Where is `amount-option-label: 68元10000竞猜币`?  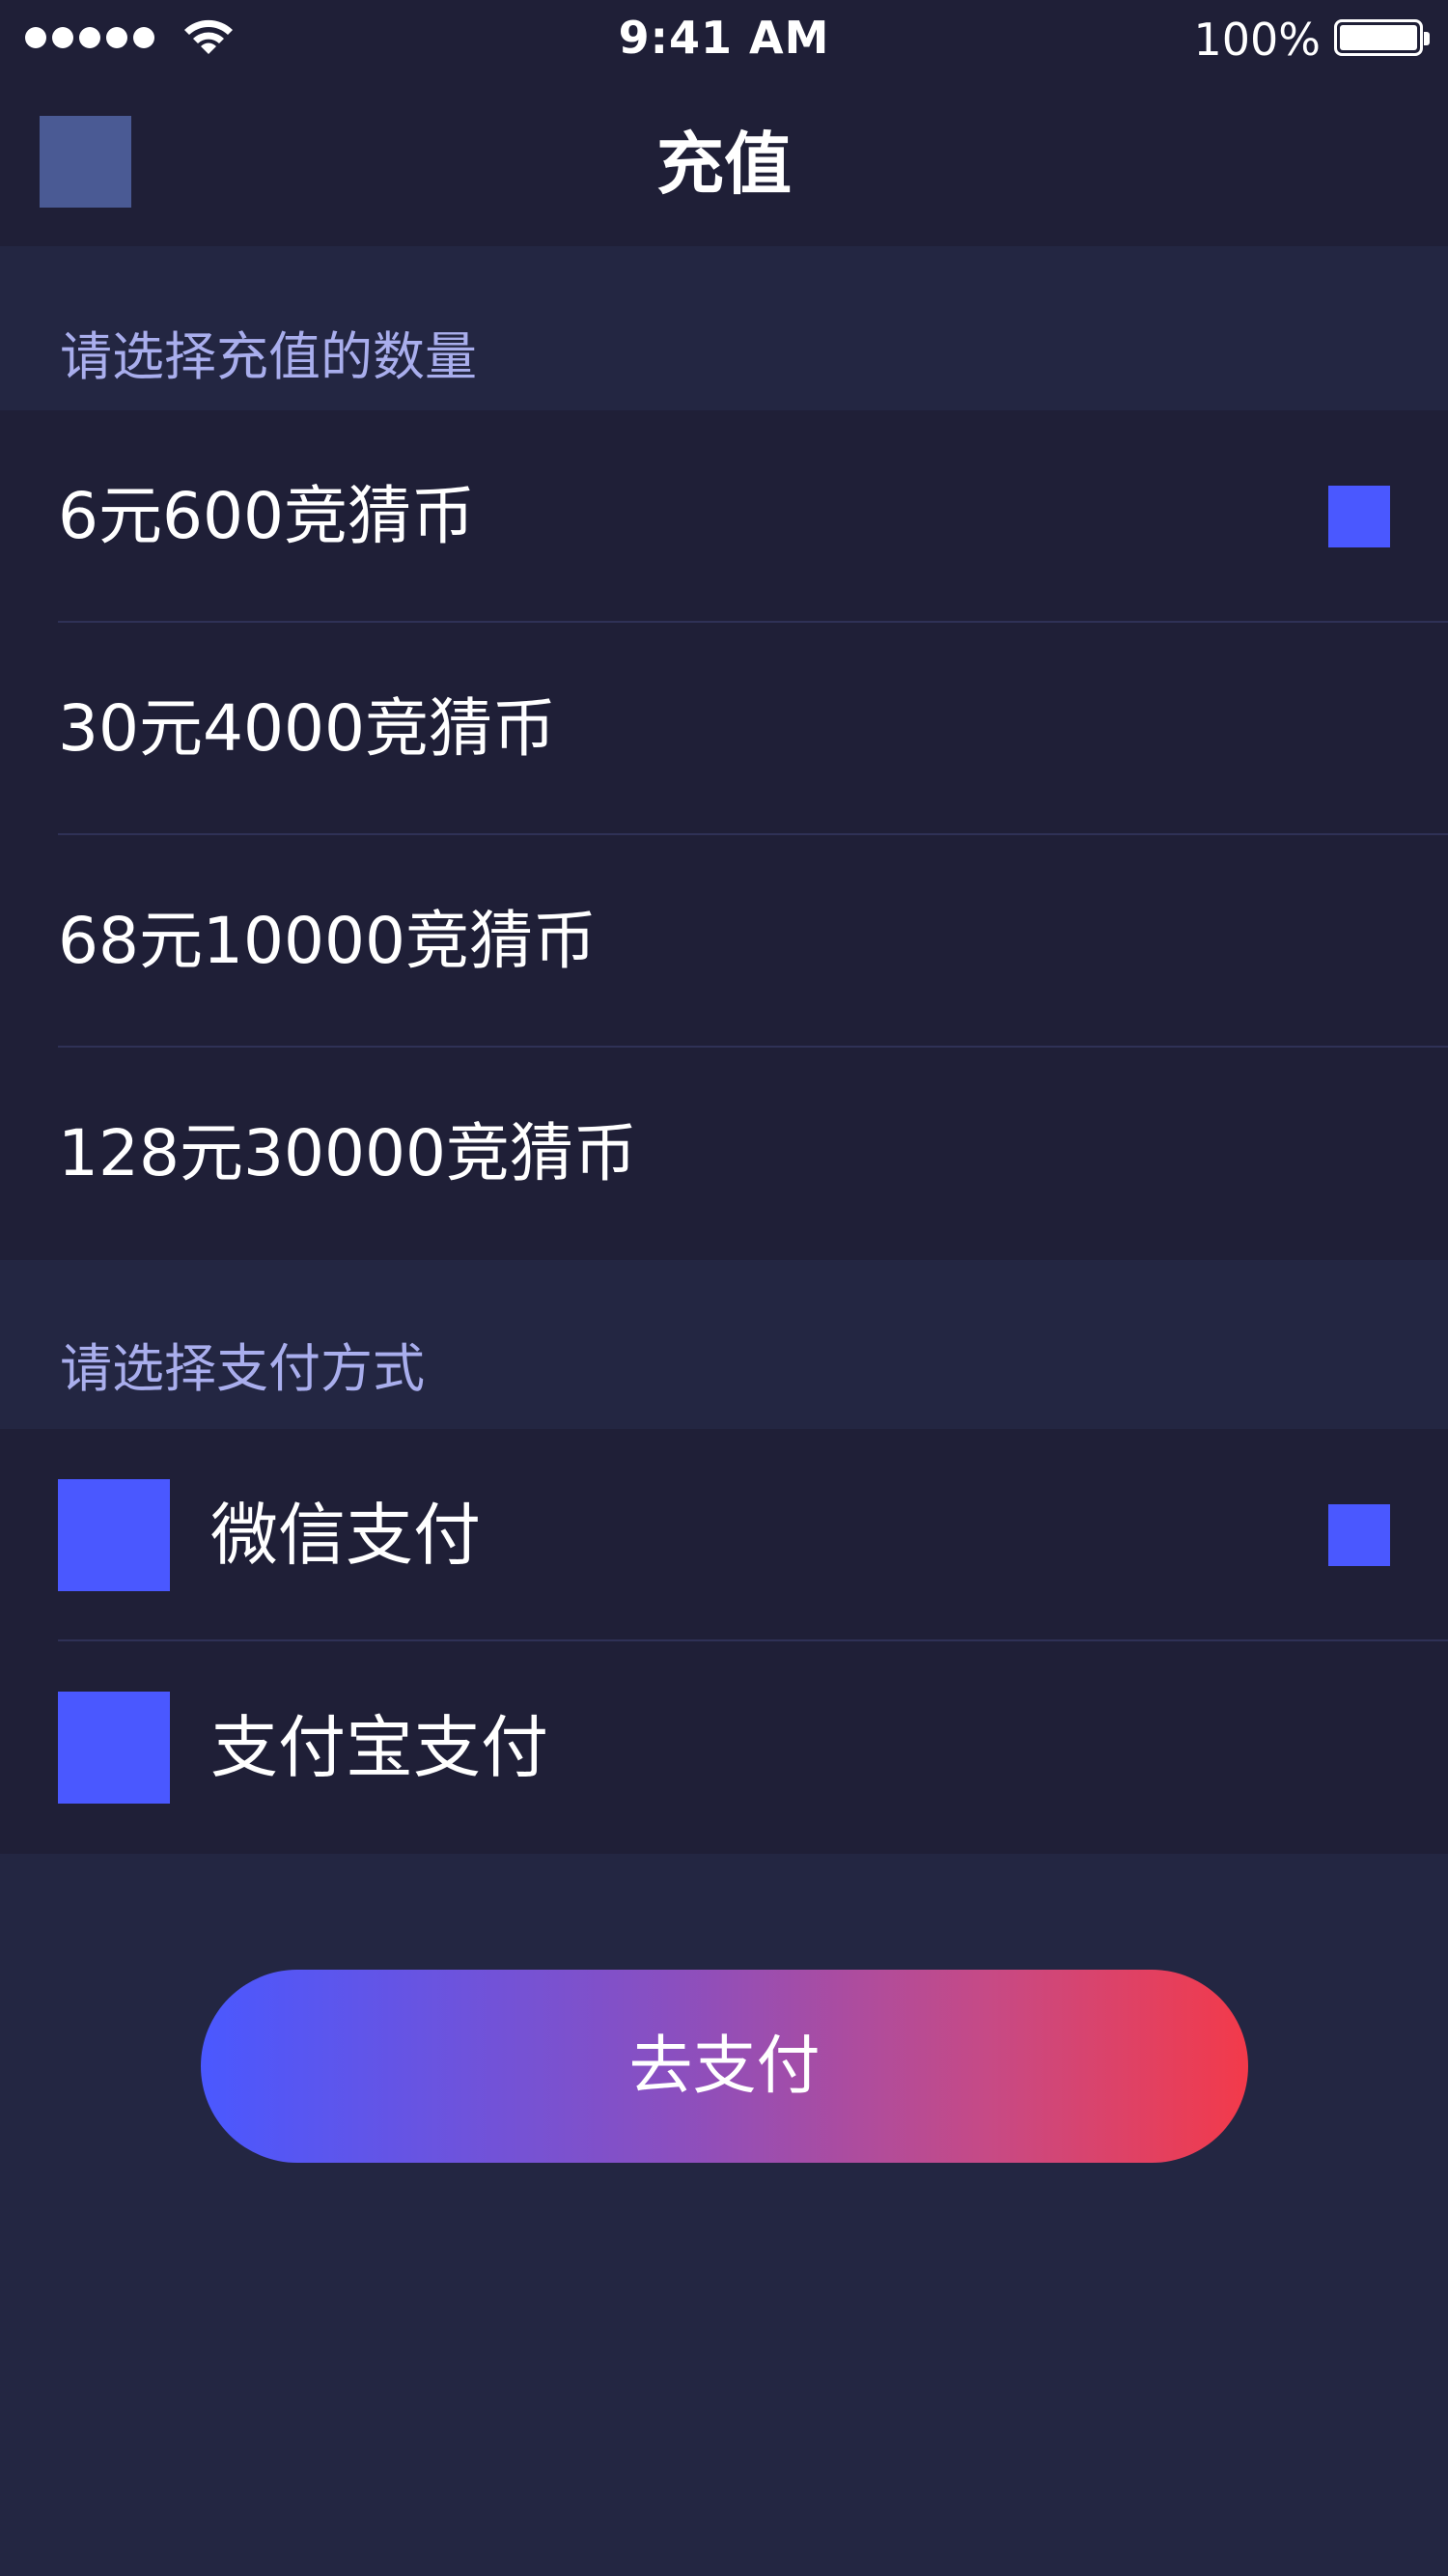
amount-option-label: 68元10000竞猜币 is located at coordinates (327, 941).